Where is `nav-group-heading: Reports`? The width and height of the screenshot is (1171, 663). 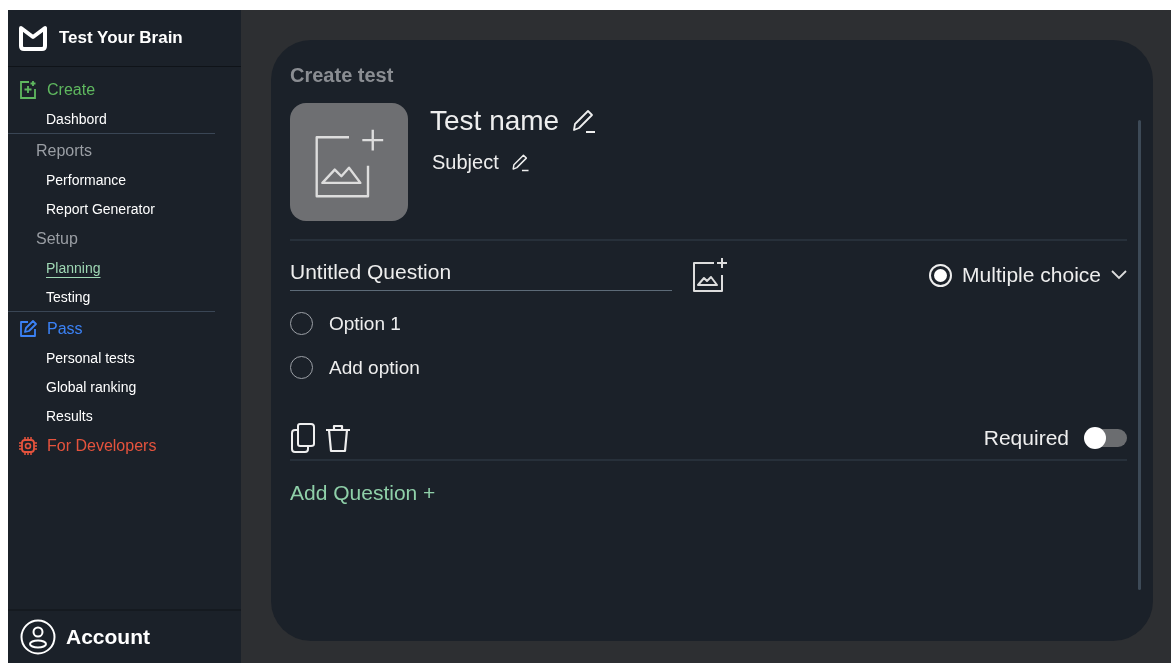
nav-group-heading: Reports is located at coordinates (64, 151).